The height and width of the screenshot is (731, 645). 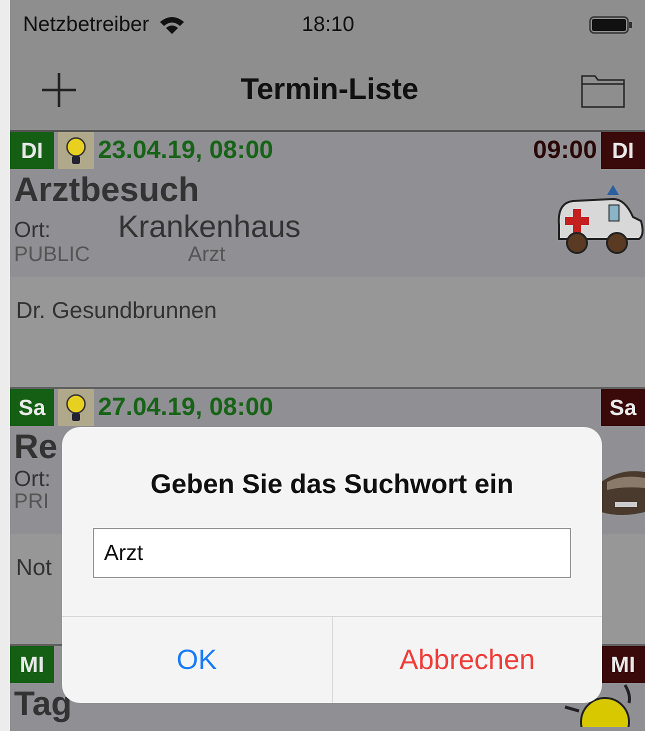 What do you see at coordinates (565, 150) in the screenshot?
I see `end-time: 09:00` at bounding box center [565, 150].